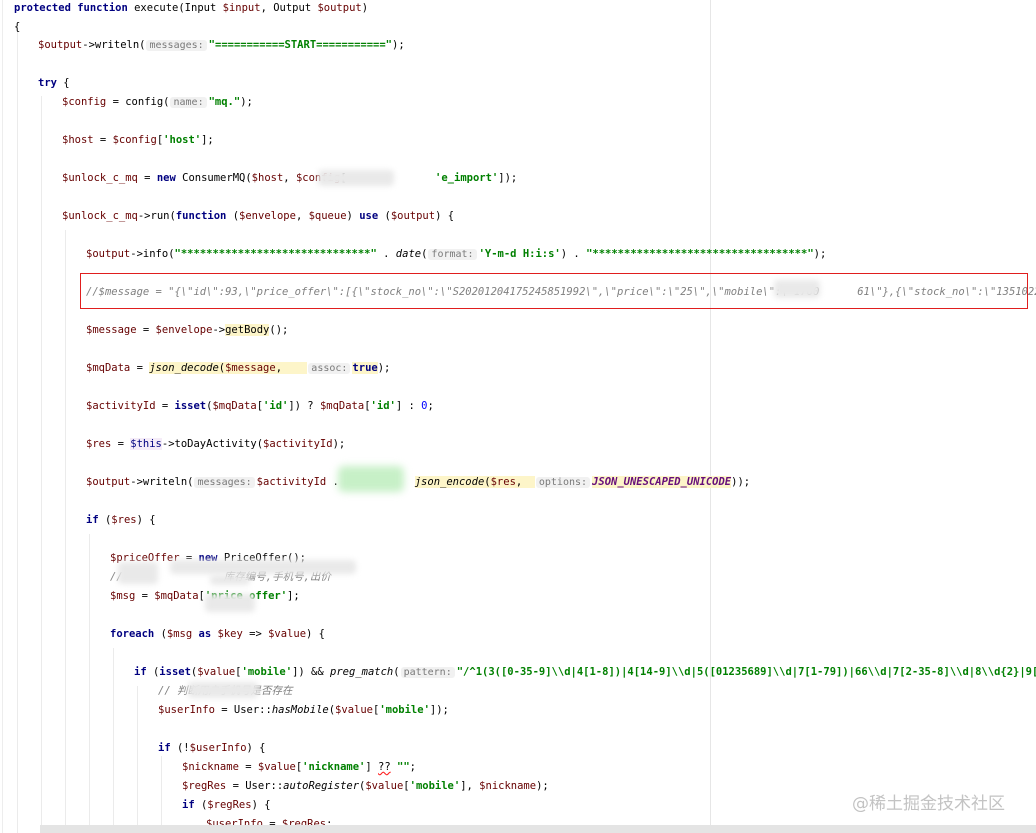 Image resolution: width=1036 pixels, height=833 pixels. I want to click on code-token: $unlock_c_mq, so click(100, 216).